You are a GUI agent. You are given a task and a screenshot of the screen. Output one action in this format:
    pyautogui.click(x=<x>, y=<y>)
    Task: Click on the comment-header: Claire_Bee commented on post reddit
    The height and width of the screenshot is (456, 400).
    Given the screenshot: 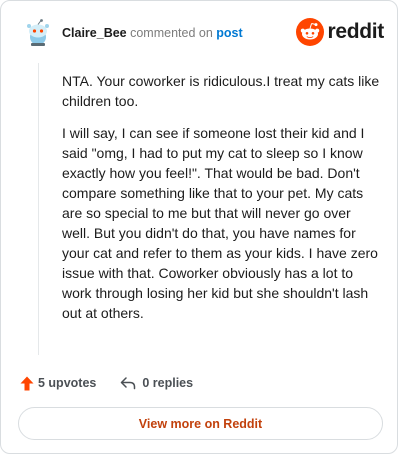 What is the action you would take?
    pyautogui.click(x=202, y=34)
    